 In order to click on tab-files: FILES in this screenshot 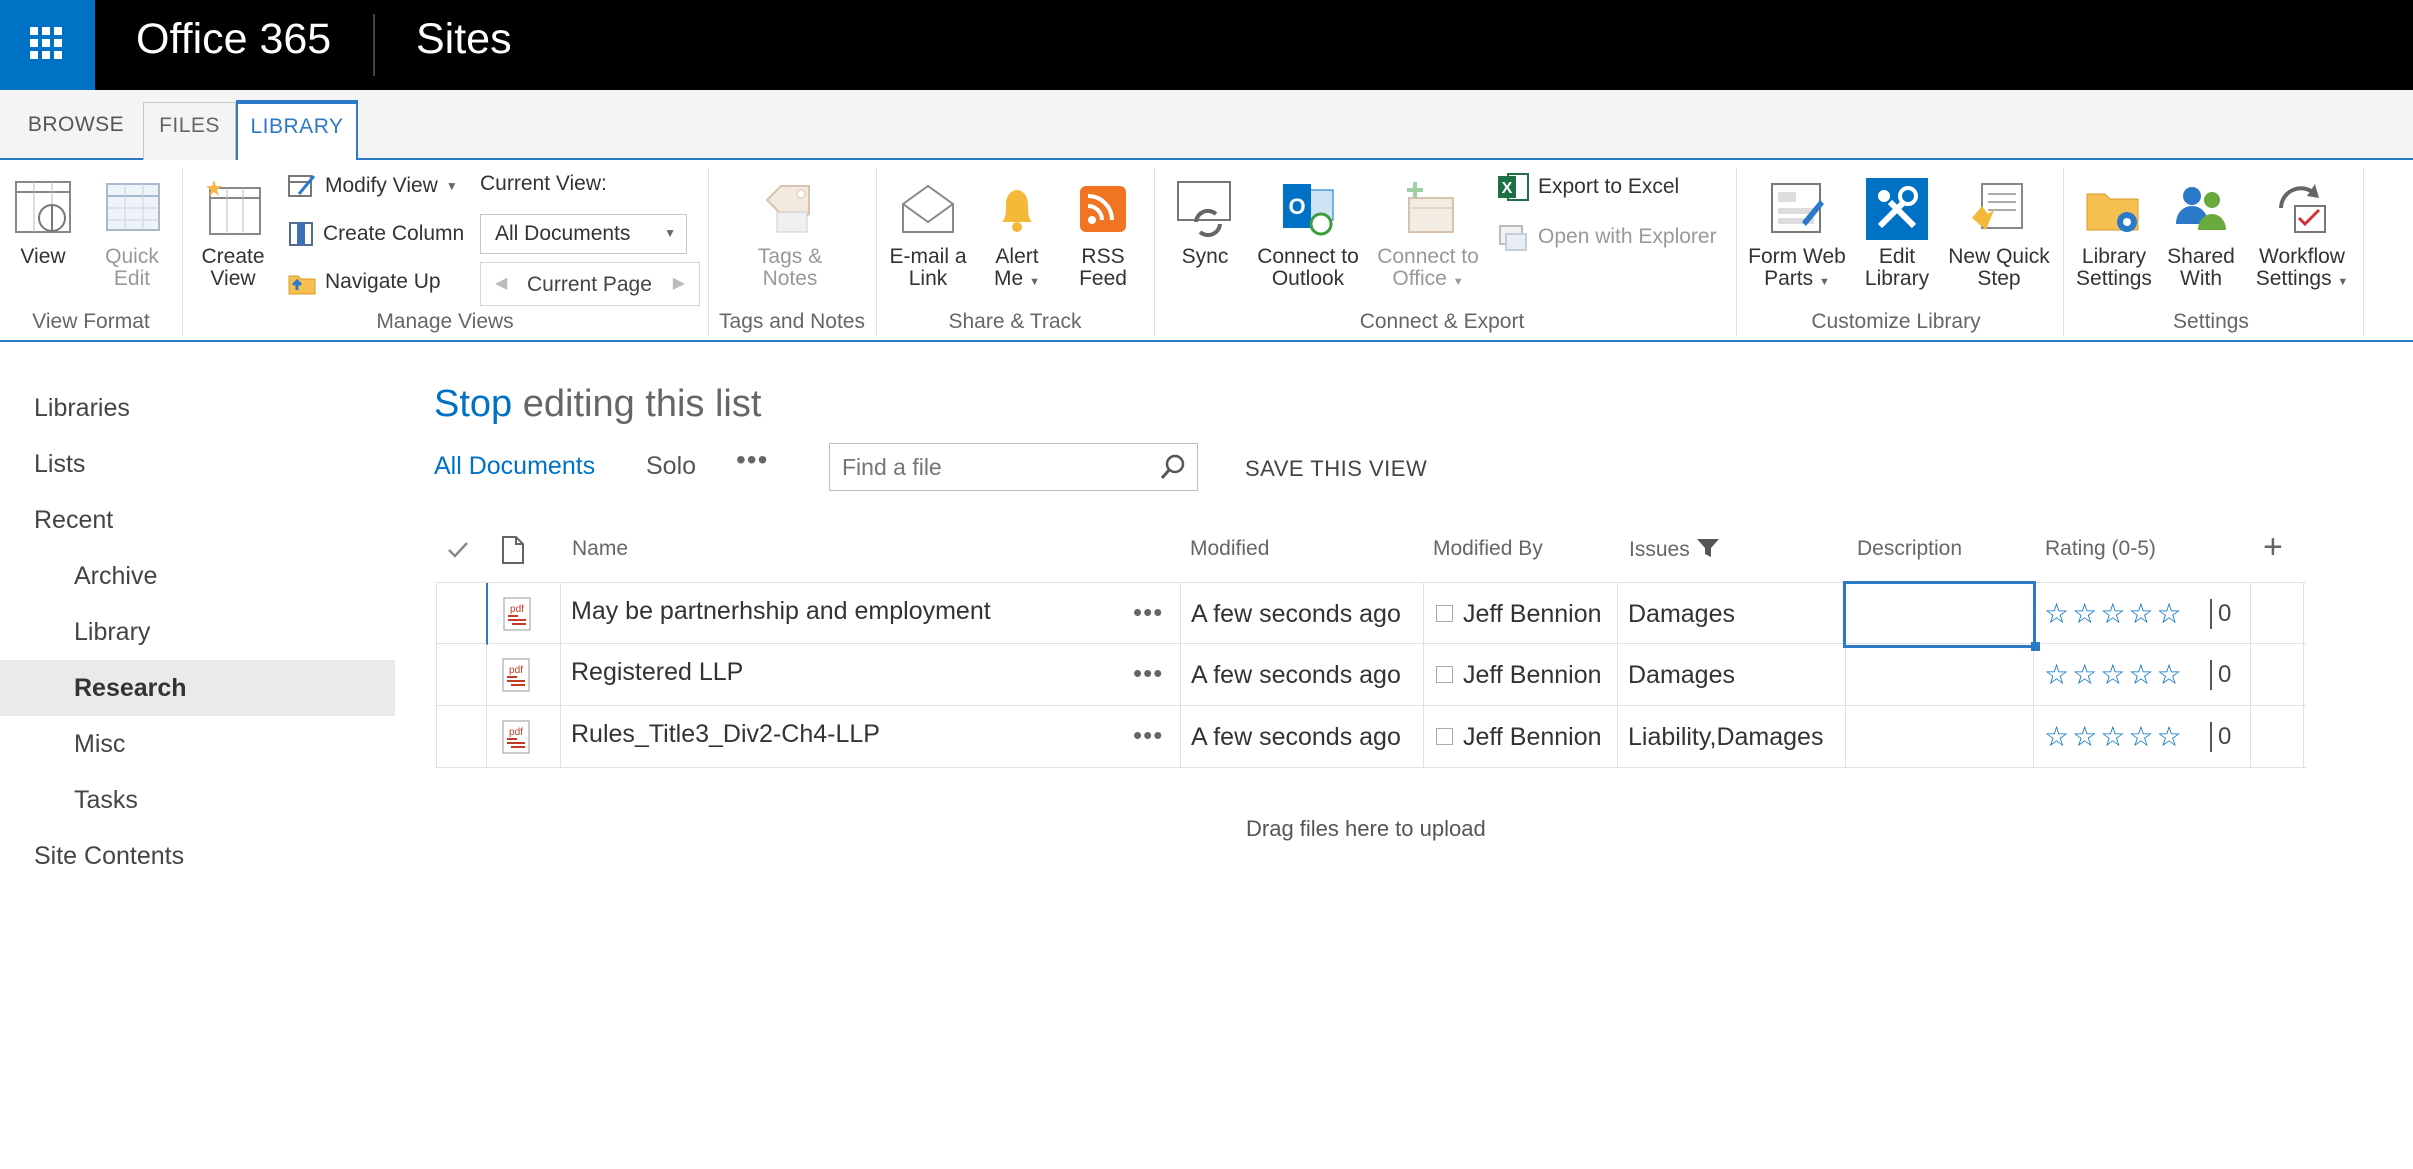, I will do `click(189, 131)`.